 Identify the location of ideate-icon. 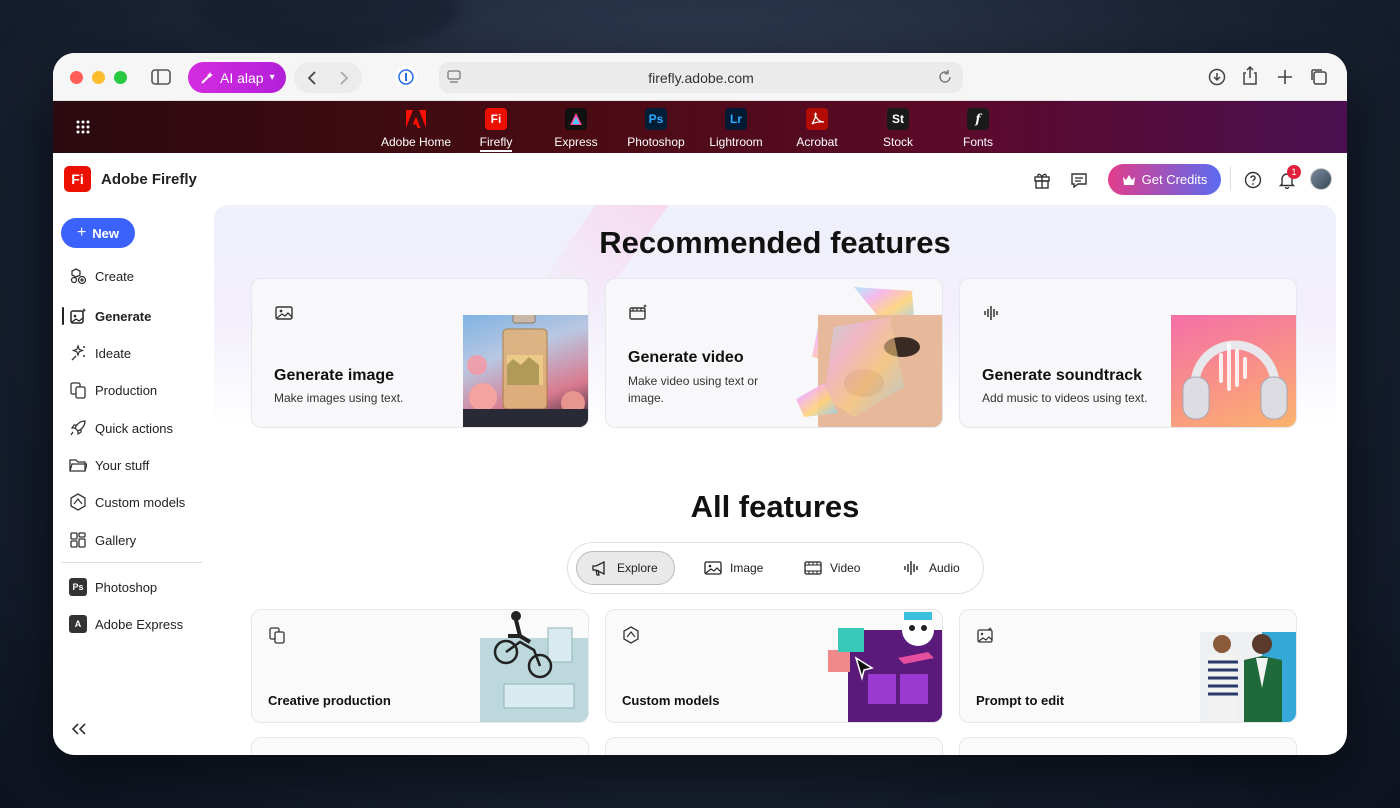
(78, 353).